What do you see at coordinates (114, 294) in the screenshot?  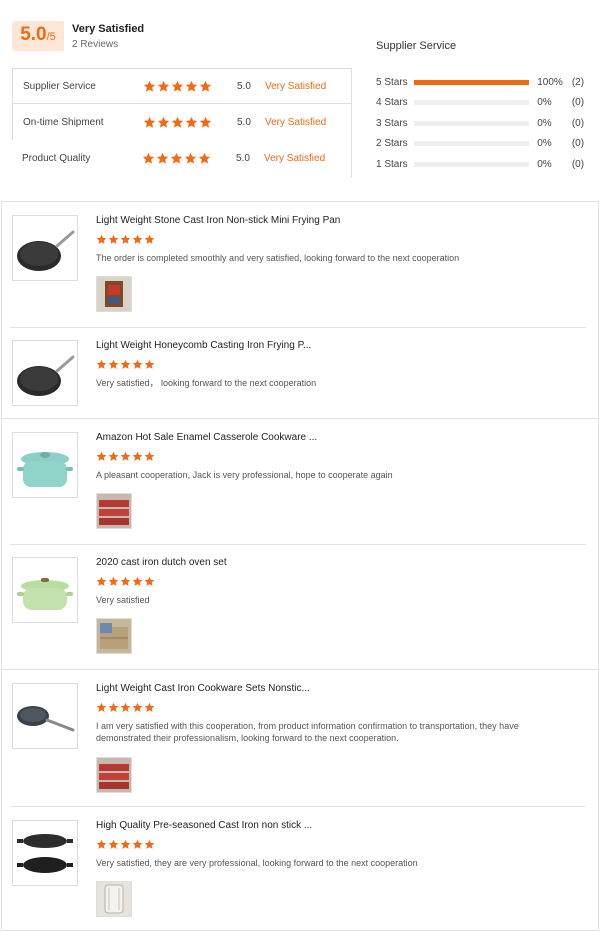 I see `box-photo-icon` at bounding box center [114, 294].